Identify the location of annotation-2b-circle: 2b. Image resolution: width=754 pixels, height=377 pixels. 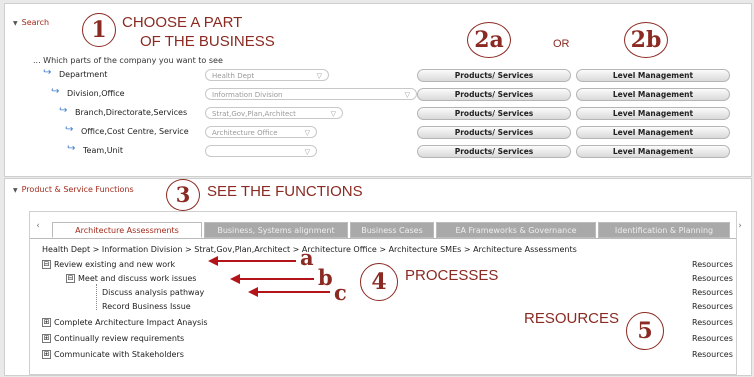
(646, 40).